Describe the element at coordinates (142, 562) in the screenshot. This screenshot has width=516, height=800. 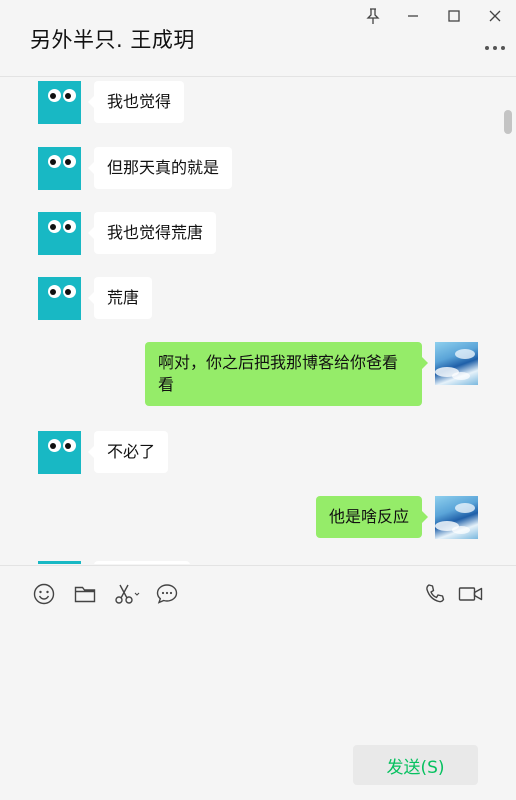
I see `incoming-message` at that location.